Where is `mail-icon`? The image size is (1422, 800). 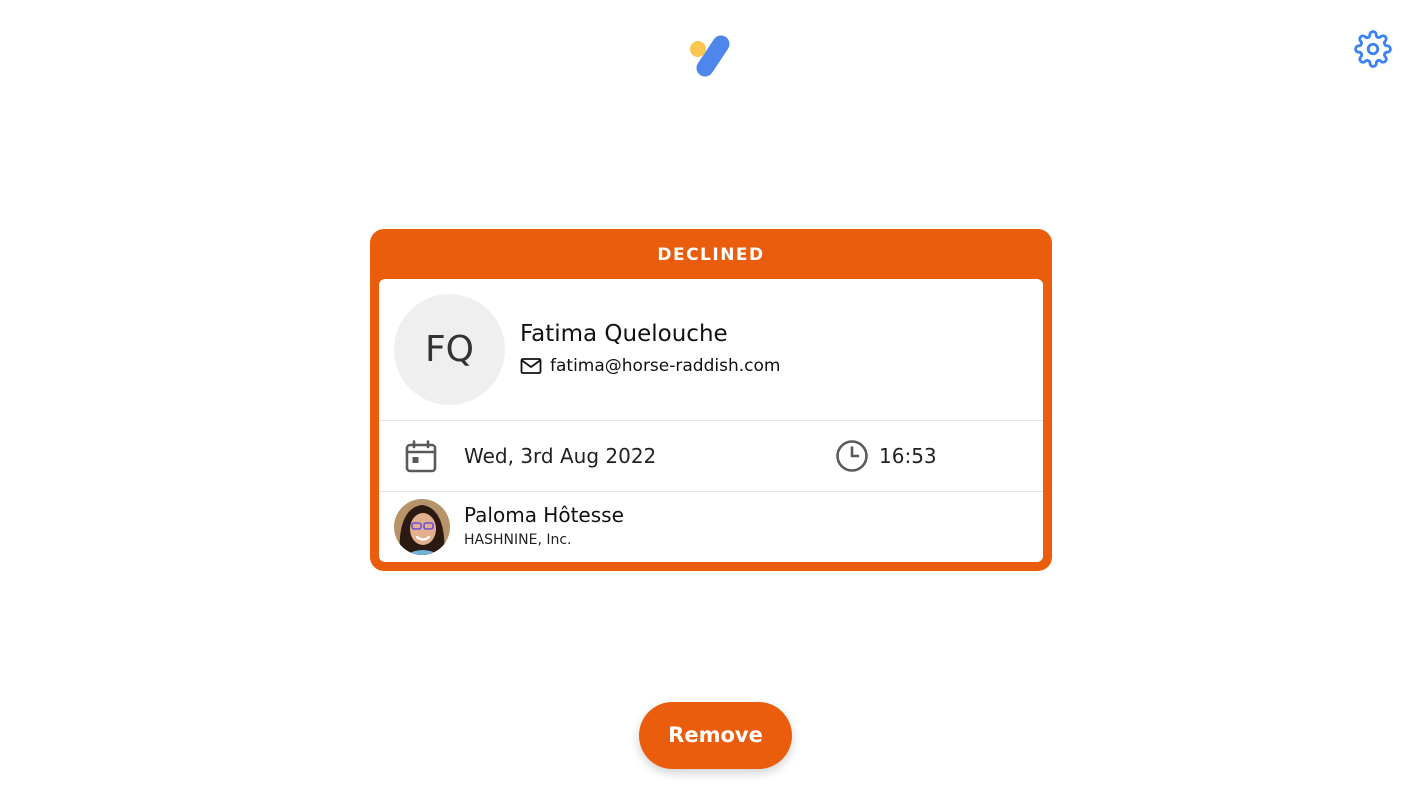 mail-icon is located at coordinates (531, 366).